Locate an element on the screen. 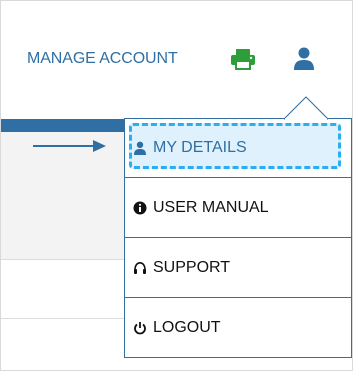  power-icon is located at coordinates (140, 327).